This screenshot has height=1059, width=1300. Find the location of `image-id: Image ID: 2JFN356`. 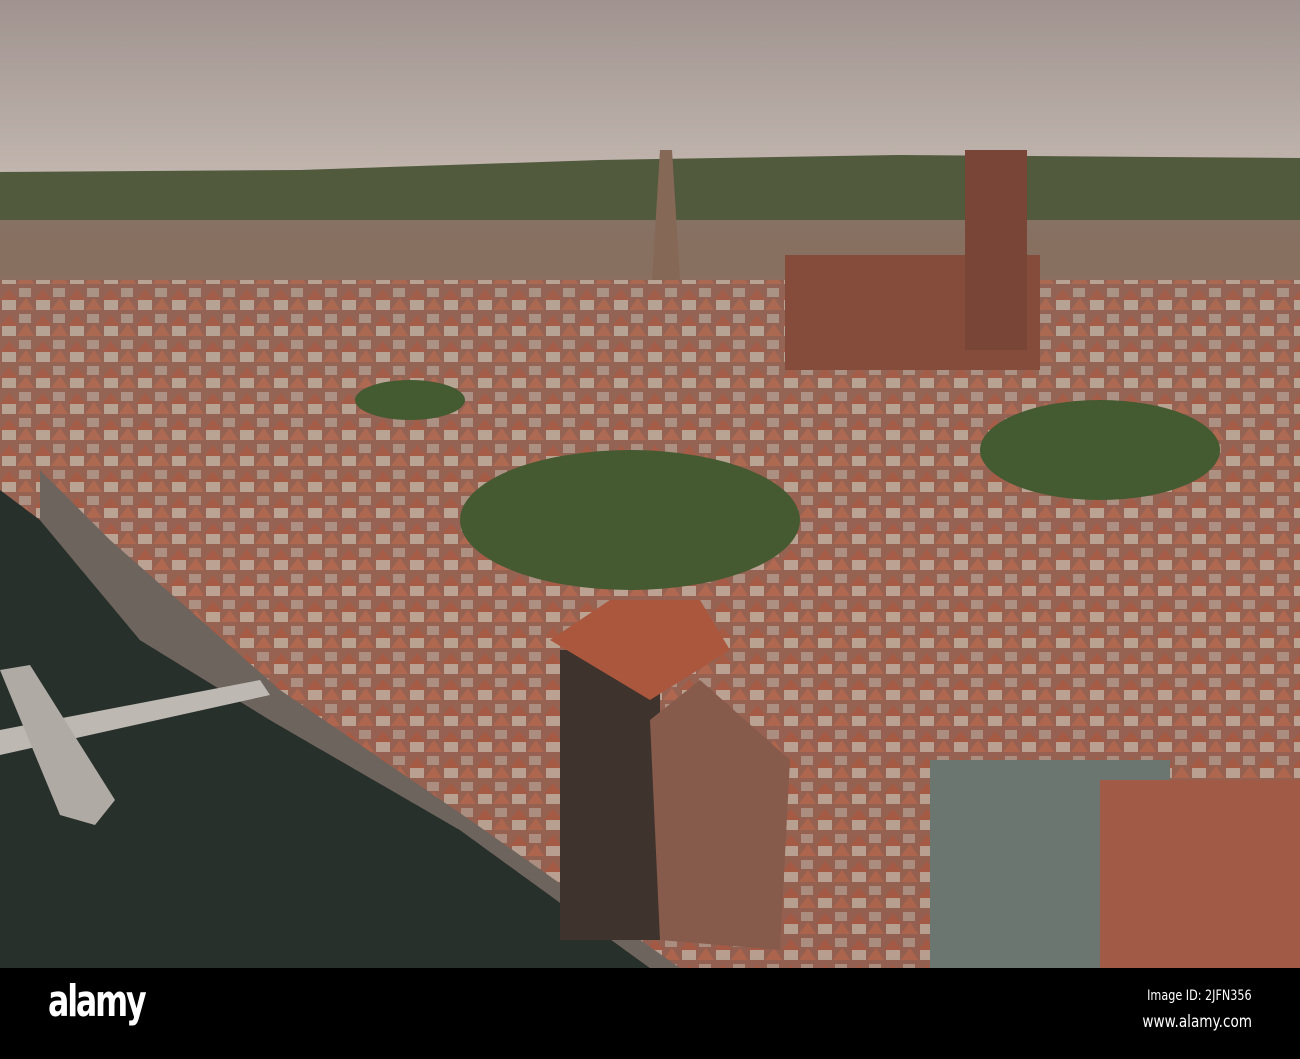

image-id: Image ID: 2JFN356 is located at coordinates (1199, 996).